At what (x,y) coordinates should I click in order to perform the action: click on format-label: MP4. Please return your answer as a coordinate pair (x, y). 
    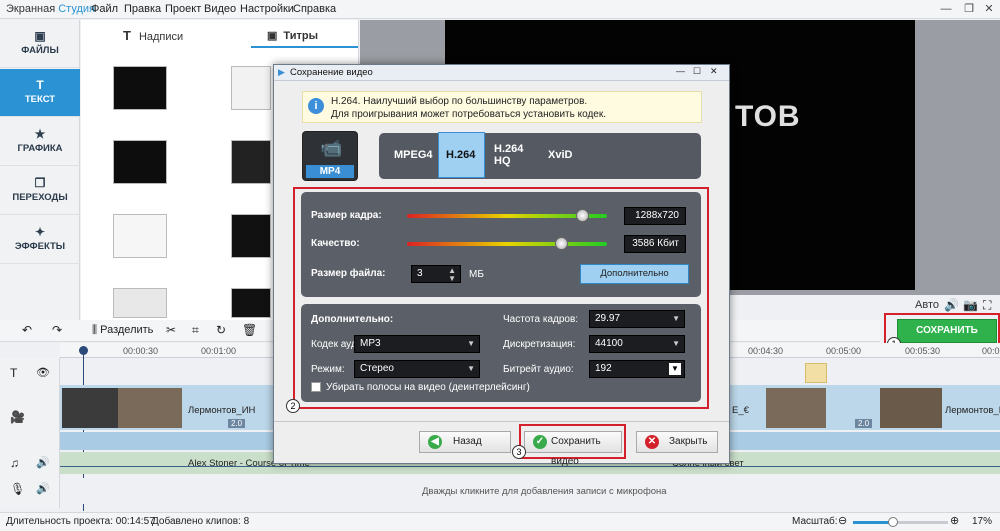
    Looking at the image, I should click on (330, 171).